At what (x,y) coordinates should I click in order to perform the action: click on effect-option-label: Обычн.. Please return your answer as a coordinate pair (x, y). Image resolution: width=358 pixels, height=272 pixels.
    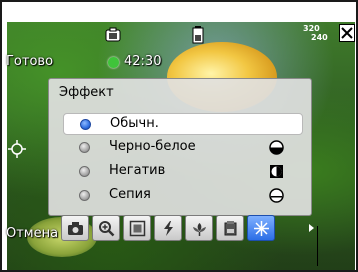
    Looking at the image, I should click on (134, 123).